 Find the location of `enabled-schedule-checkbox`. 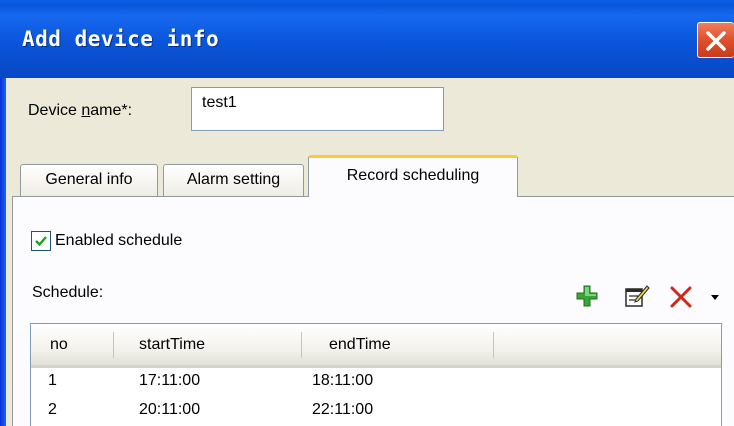

enabled-schedule-checkbox is located at coordinates (41, 241).